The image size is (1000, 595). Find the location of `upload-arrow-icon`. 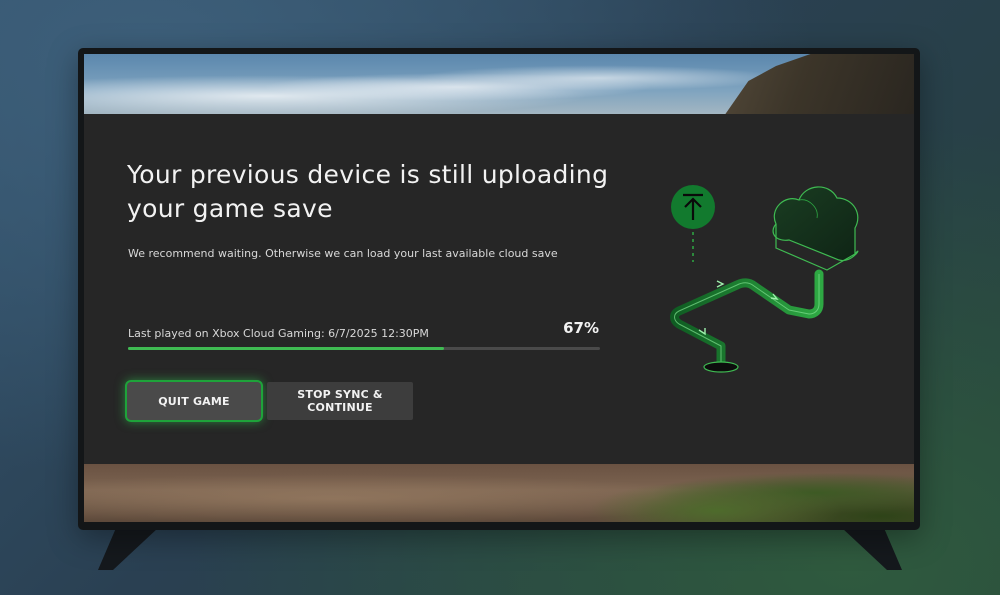

upload-arrow-icon is located at coordinates (693, 207).